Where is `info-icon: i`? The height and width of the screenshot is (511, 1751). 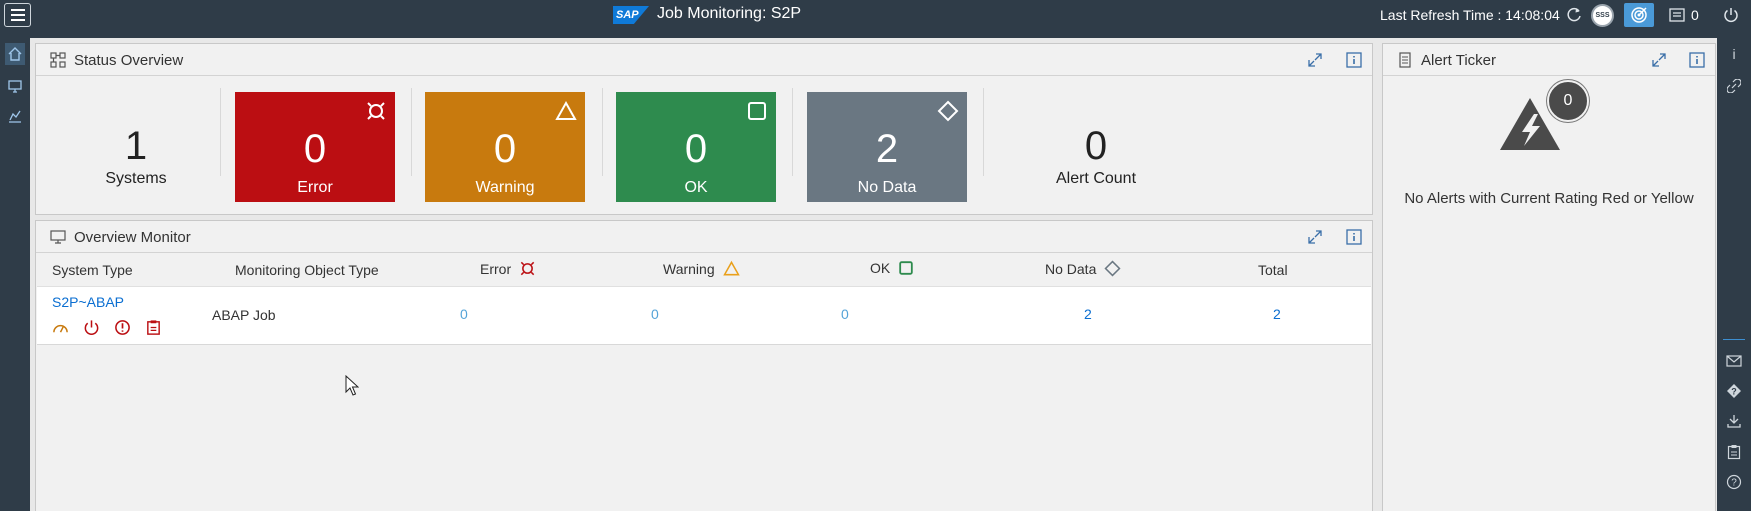 info-icon: i is located at coordinates (1734, 54).